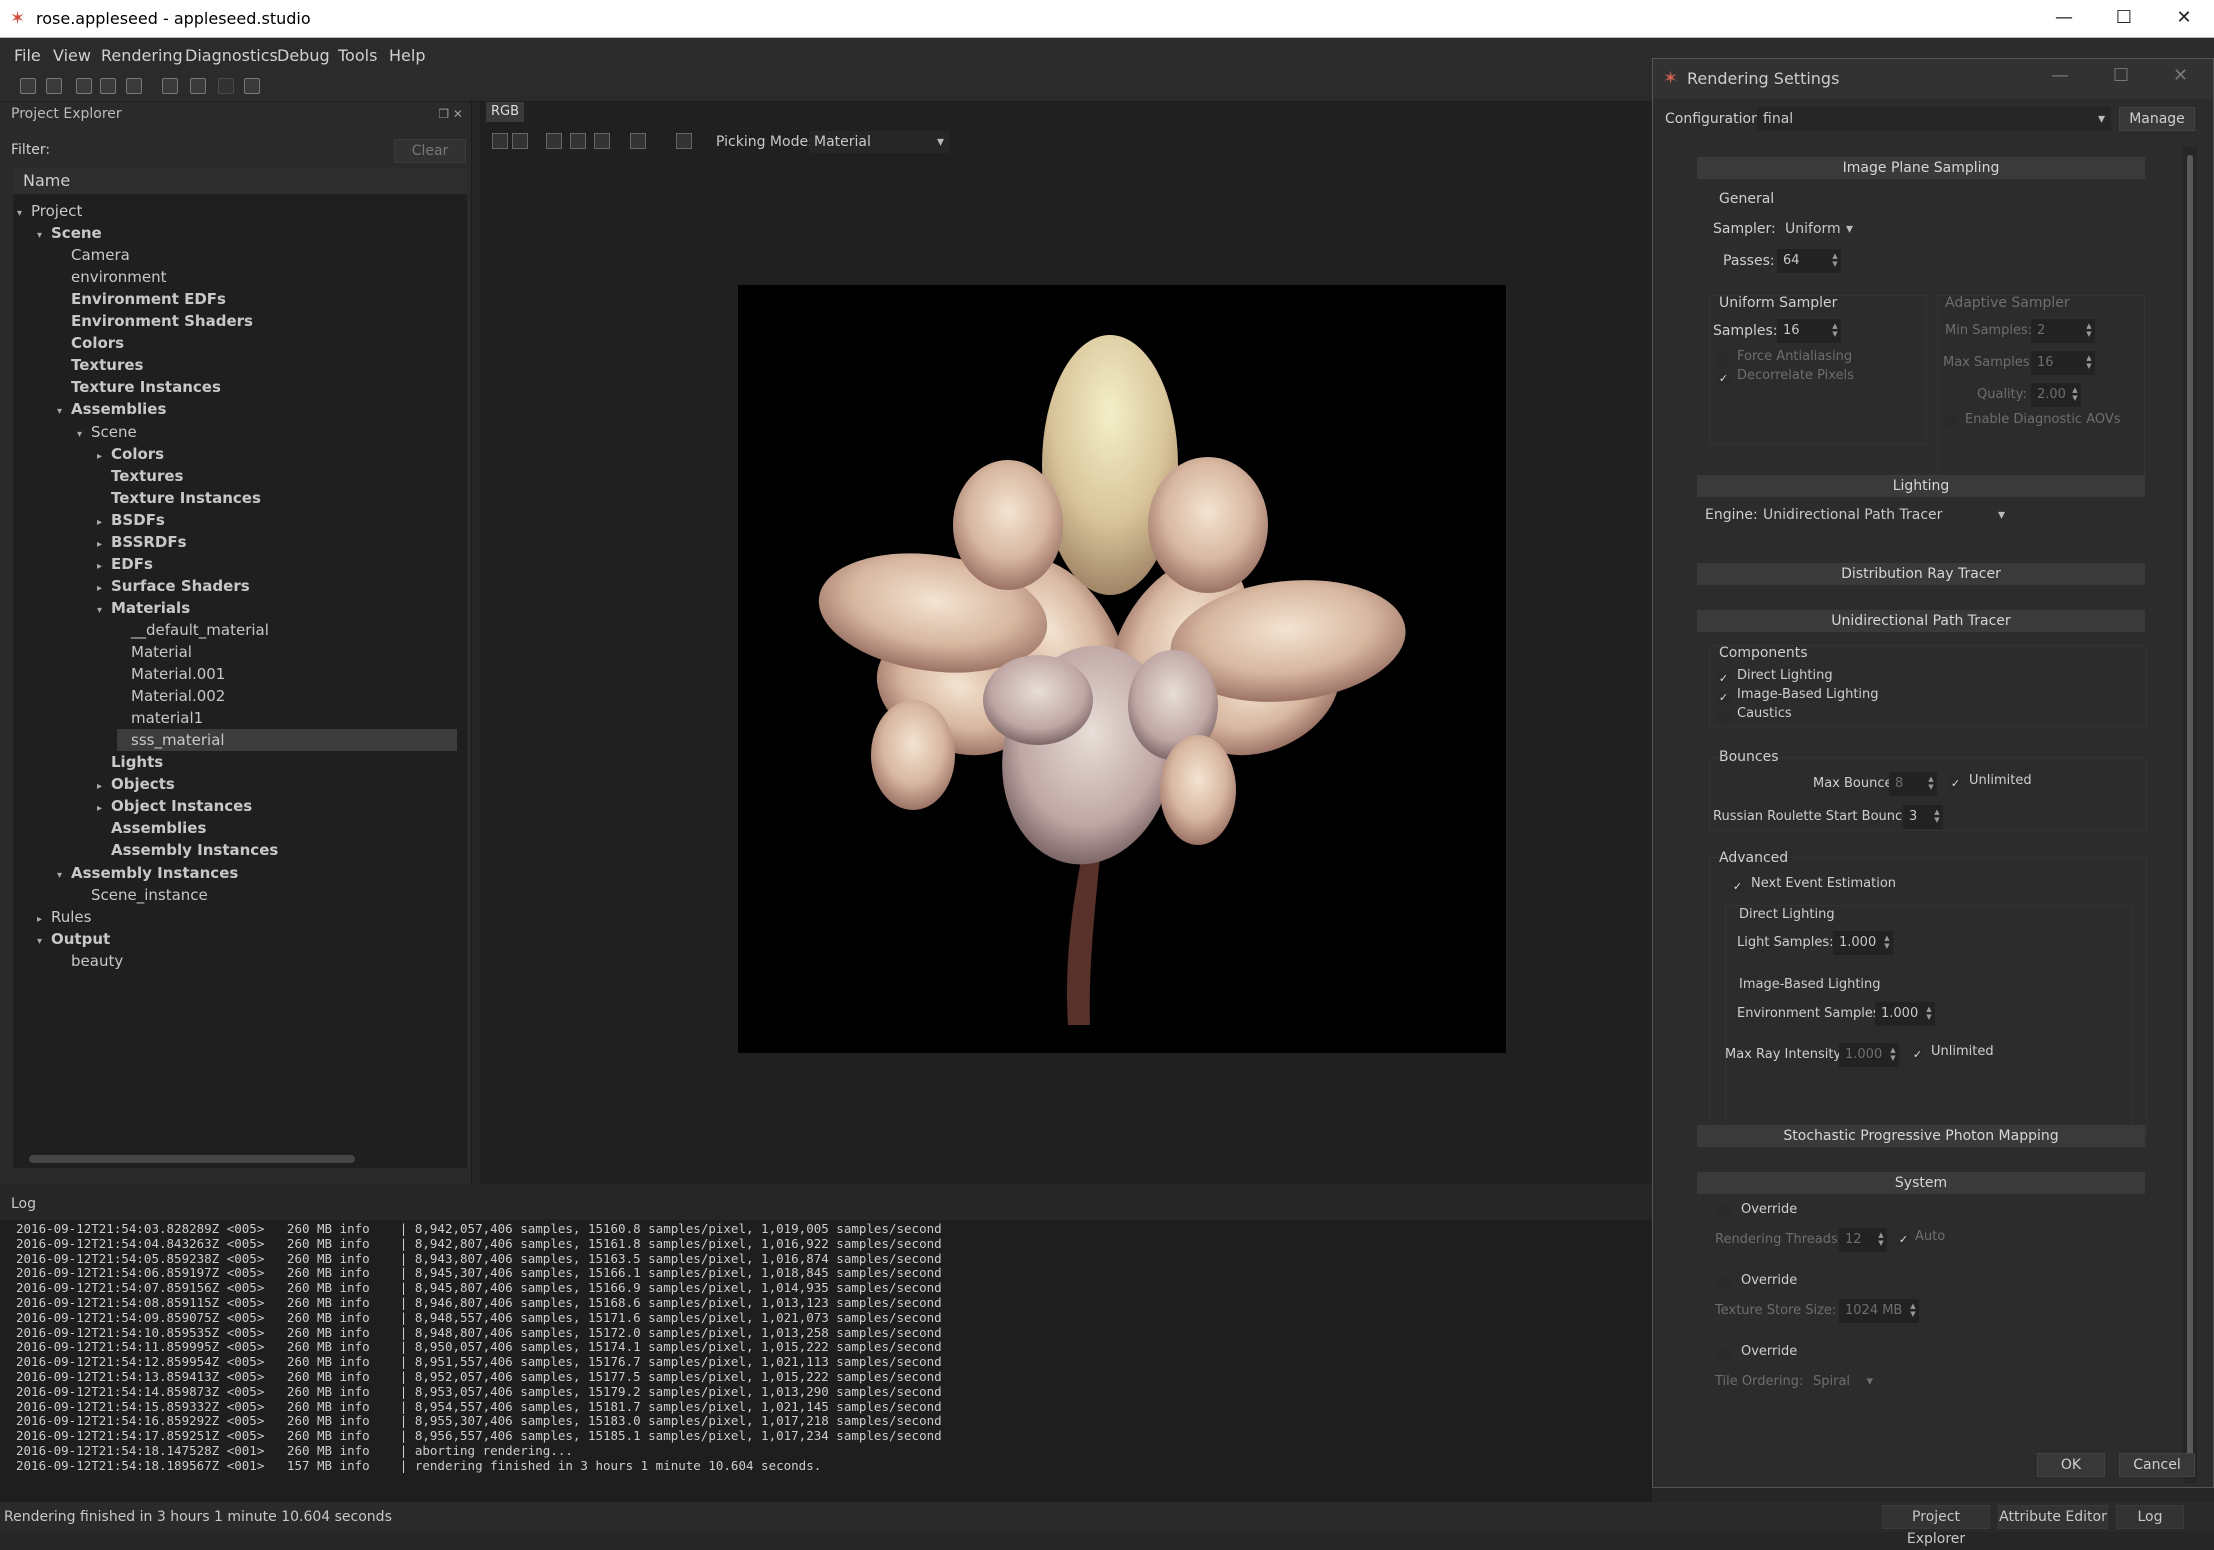 This screenshot has height=1550, width=2214. I want to click on tree-item: ▸ BSDFs, so click(131, 520).